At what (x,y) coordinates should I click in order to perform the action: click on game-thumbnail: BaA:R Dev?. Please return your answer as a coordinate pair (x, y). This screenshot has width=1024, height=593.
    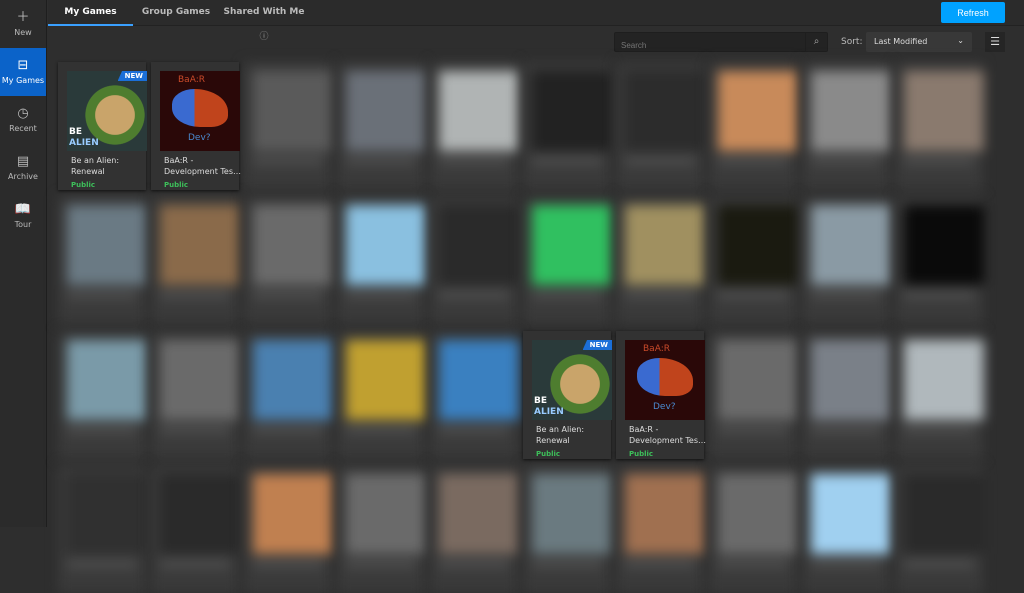
    Looking at the image, I should click on (200, 111).